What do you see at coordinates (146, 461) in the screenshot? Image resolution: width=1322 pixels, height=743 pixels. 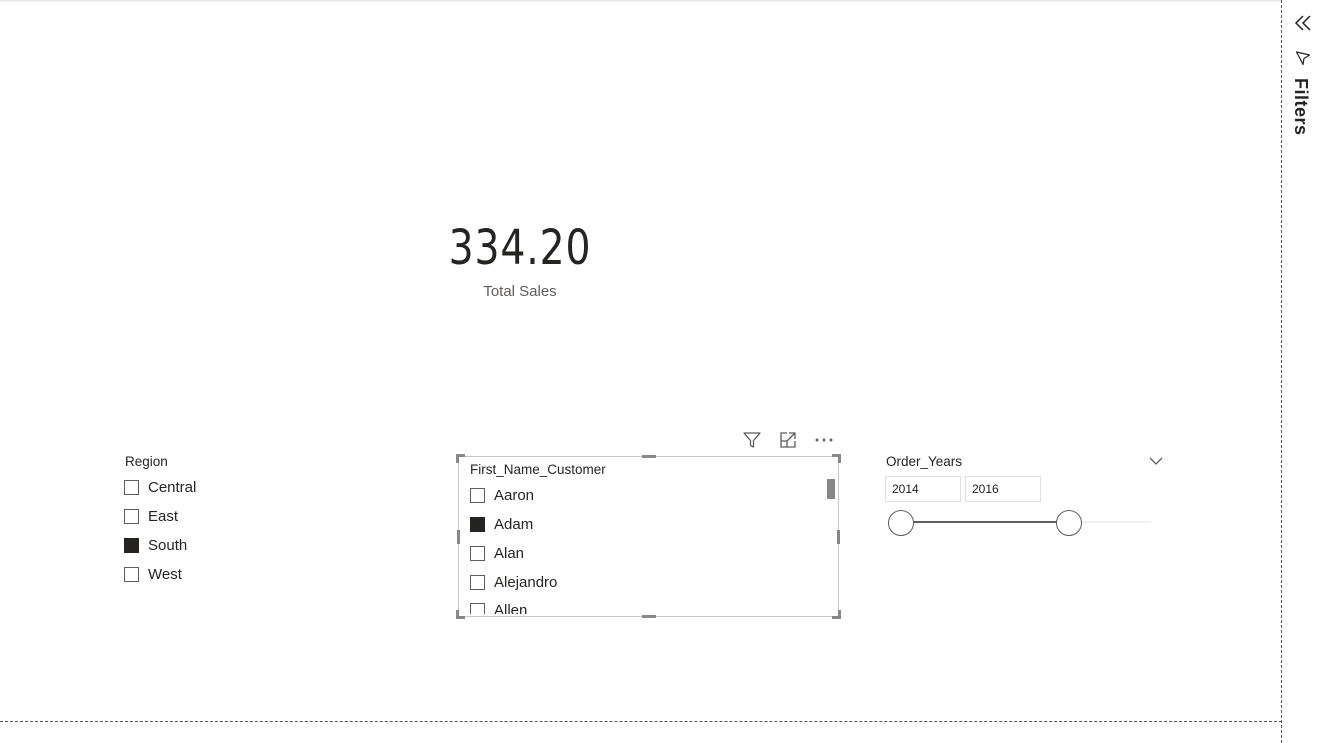 I see `region-slicer-title: Region` at bounding box center [146, 461].